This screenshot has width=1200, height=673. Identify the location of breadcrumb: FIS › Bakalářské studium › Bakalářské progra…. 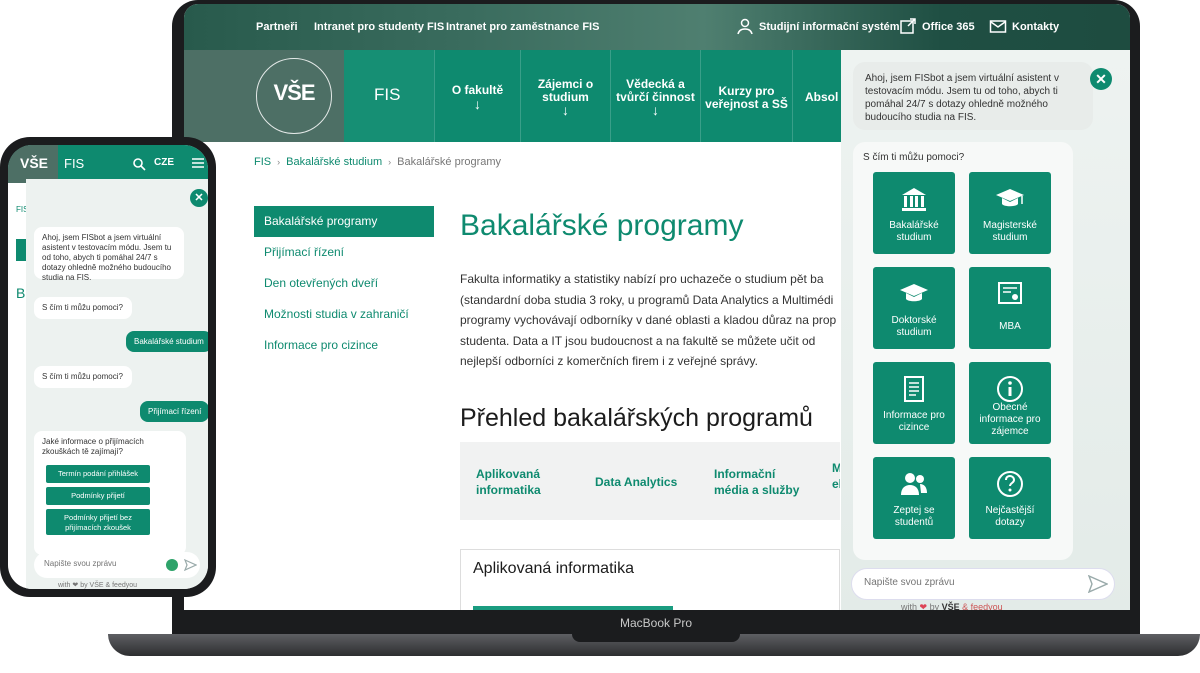
(377, 162).